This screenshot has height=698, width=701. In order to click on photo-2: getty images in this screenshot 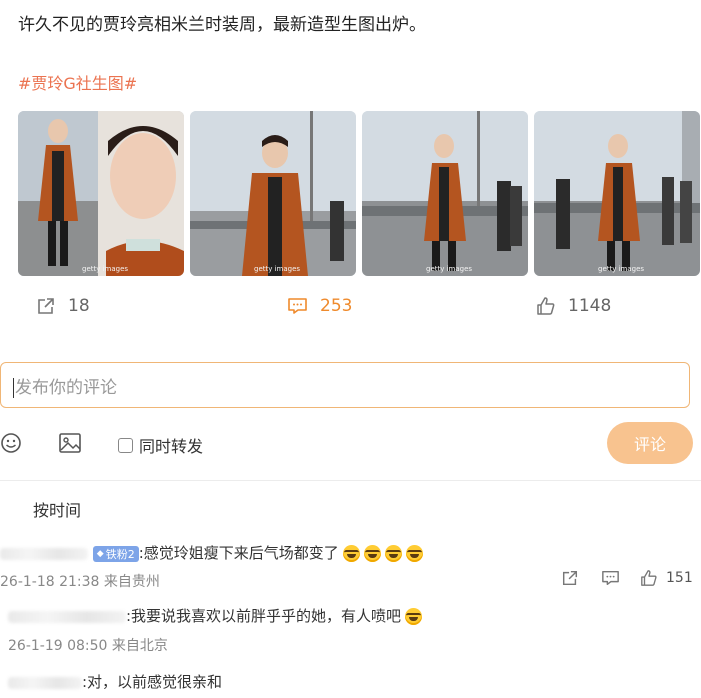, I will do `click(273, 193)`.